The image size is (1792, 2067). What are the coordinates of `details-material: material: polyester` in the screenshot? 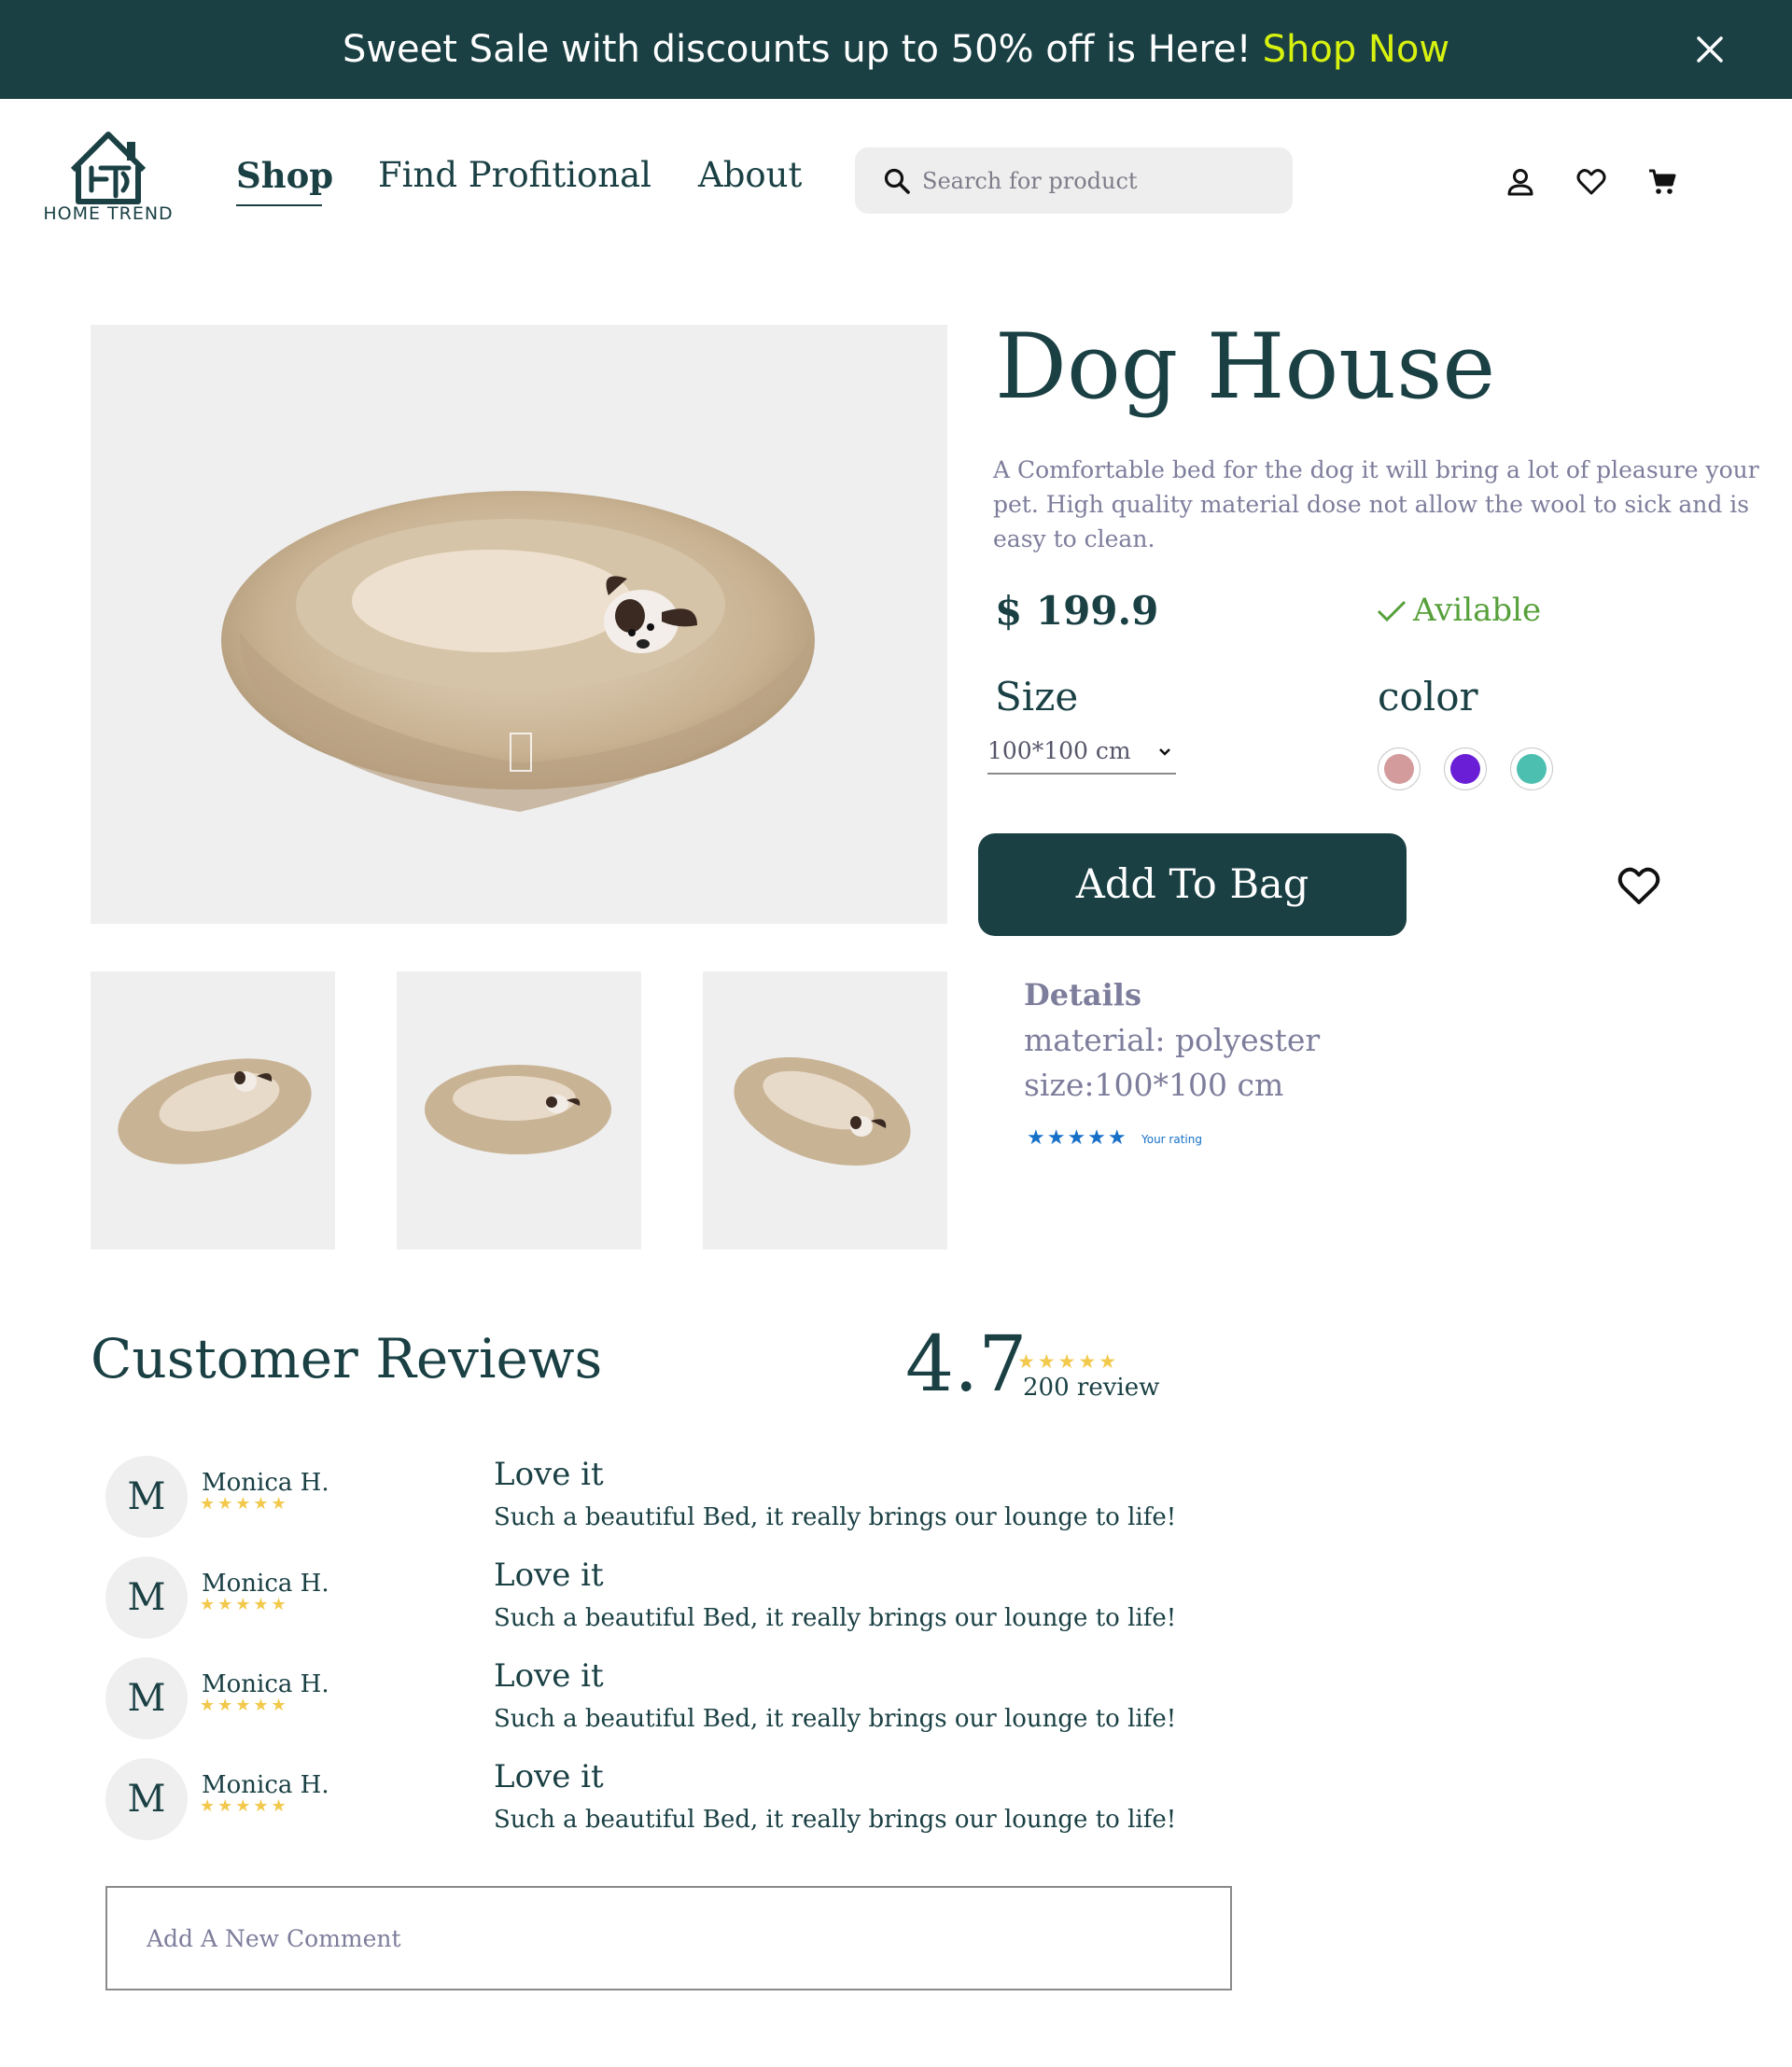 It's located at (1172, 1040).